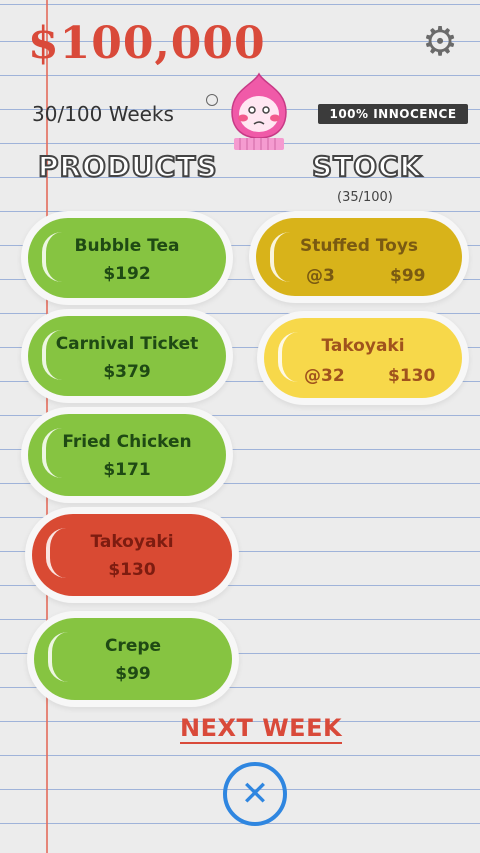 Image resolution: width=480 pixels, height=853 pixels. What do you see at coordinates (393, 114) in the screenshot?
I see `innocence-meter: 100% INNOCENCE` at bounding box center [393, 114].